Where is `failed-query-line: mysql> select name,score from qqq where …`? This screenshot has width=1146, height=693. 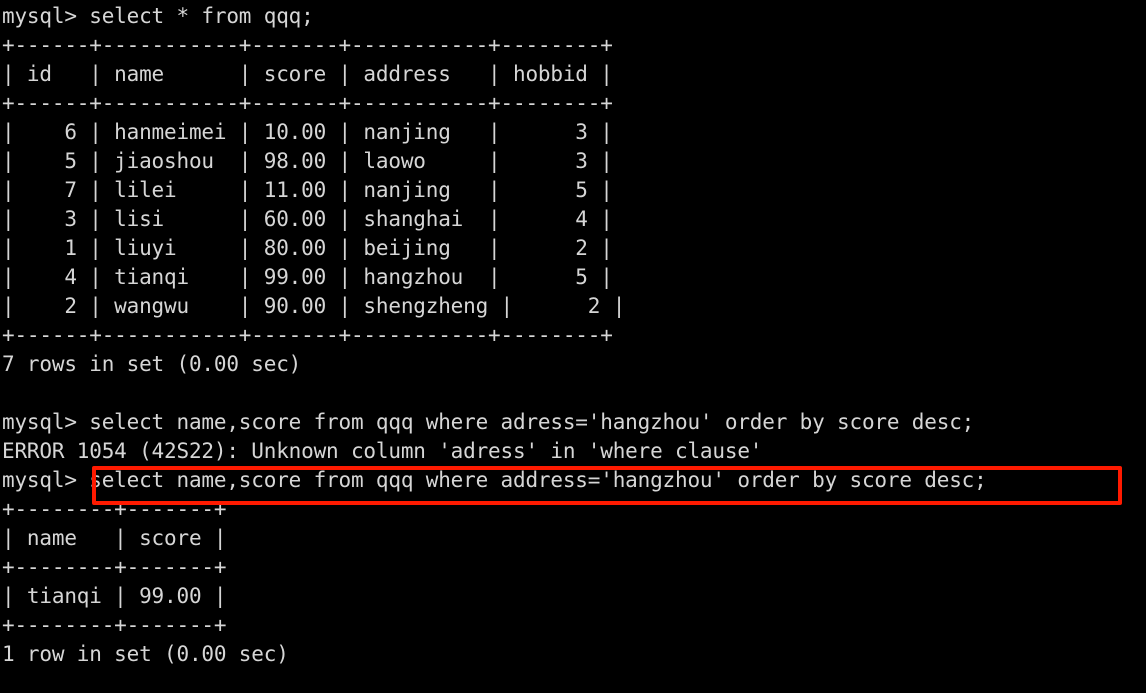 failed-query-line: mysql> select name,score from qqq where … is located at coordinates (488, 422).